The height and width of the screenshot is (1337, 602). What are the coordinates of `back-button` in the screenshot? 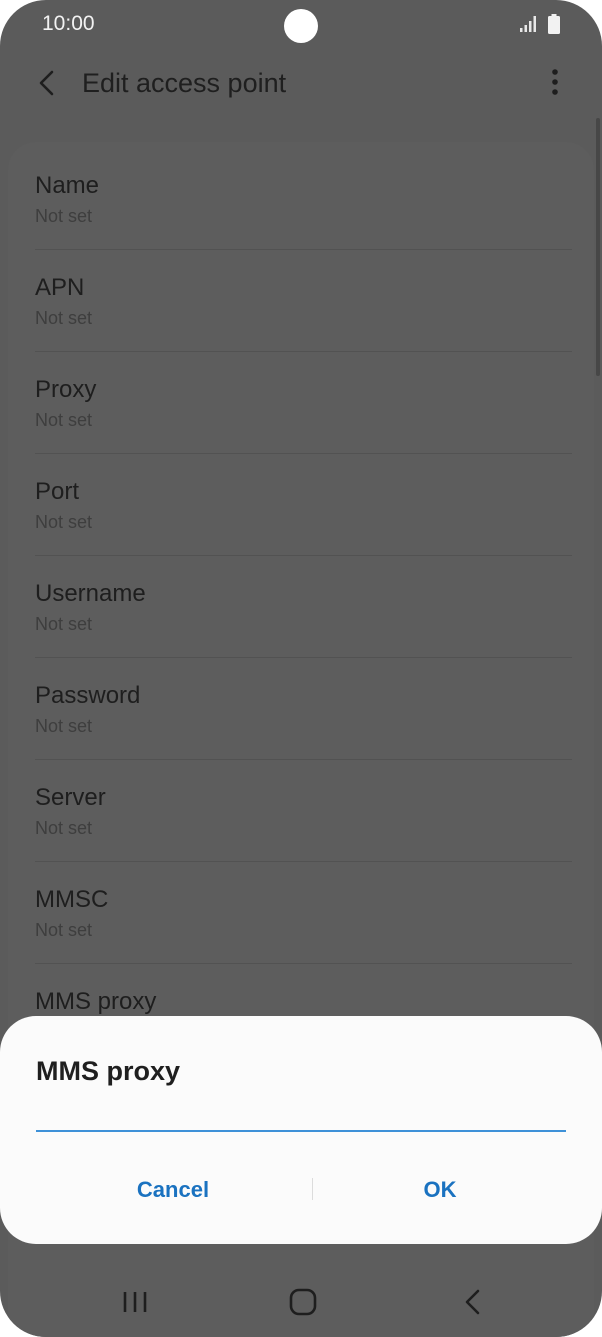 It's located at (47, 83).